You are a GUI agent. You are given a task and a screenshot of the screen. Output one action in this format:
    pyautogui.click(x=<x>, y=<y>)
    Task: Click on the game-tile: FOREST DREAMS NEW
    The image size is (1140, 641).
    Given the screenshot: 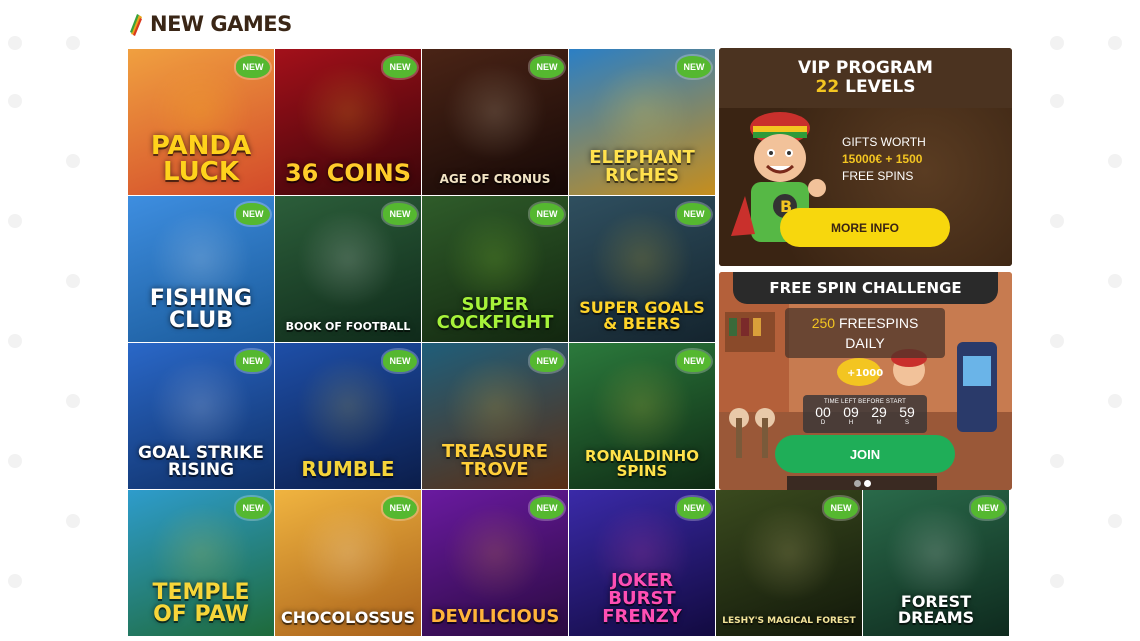 What is the action you would take?
    pyautogui.click(x=936, y=563)
    